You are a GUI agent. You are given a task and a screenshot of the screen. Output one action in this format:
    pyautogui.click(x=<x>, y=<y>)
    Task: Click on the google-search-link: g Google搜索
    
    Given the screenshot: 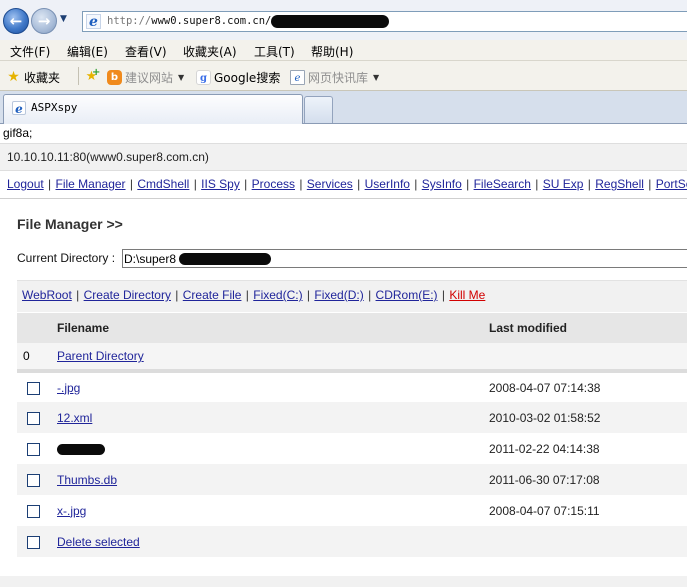 What is the action you would take?
    pyautogui.click(x=238, y=77)
    